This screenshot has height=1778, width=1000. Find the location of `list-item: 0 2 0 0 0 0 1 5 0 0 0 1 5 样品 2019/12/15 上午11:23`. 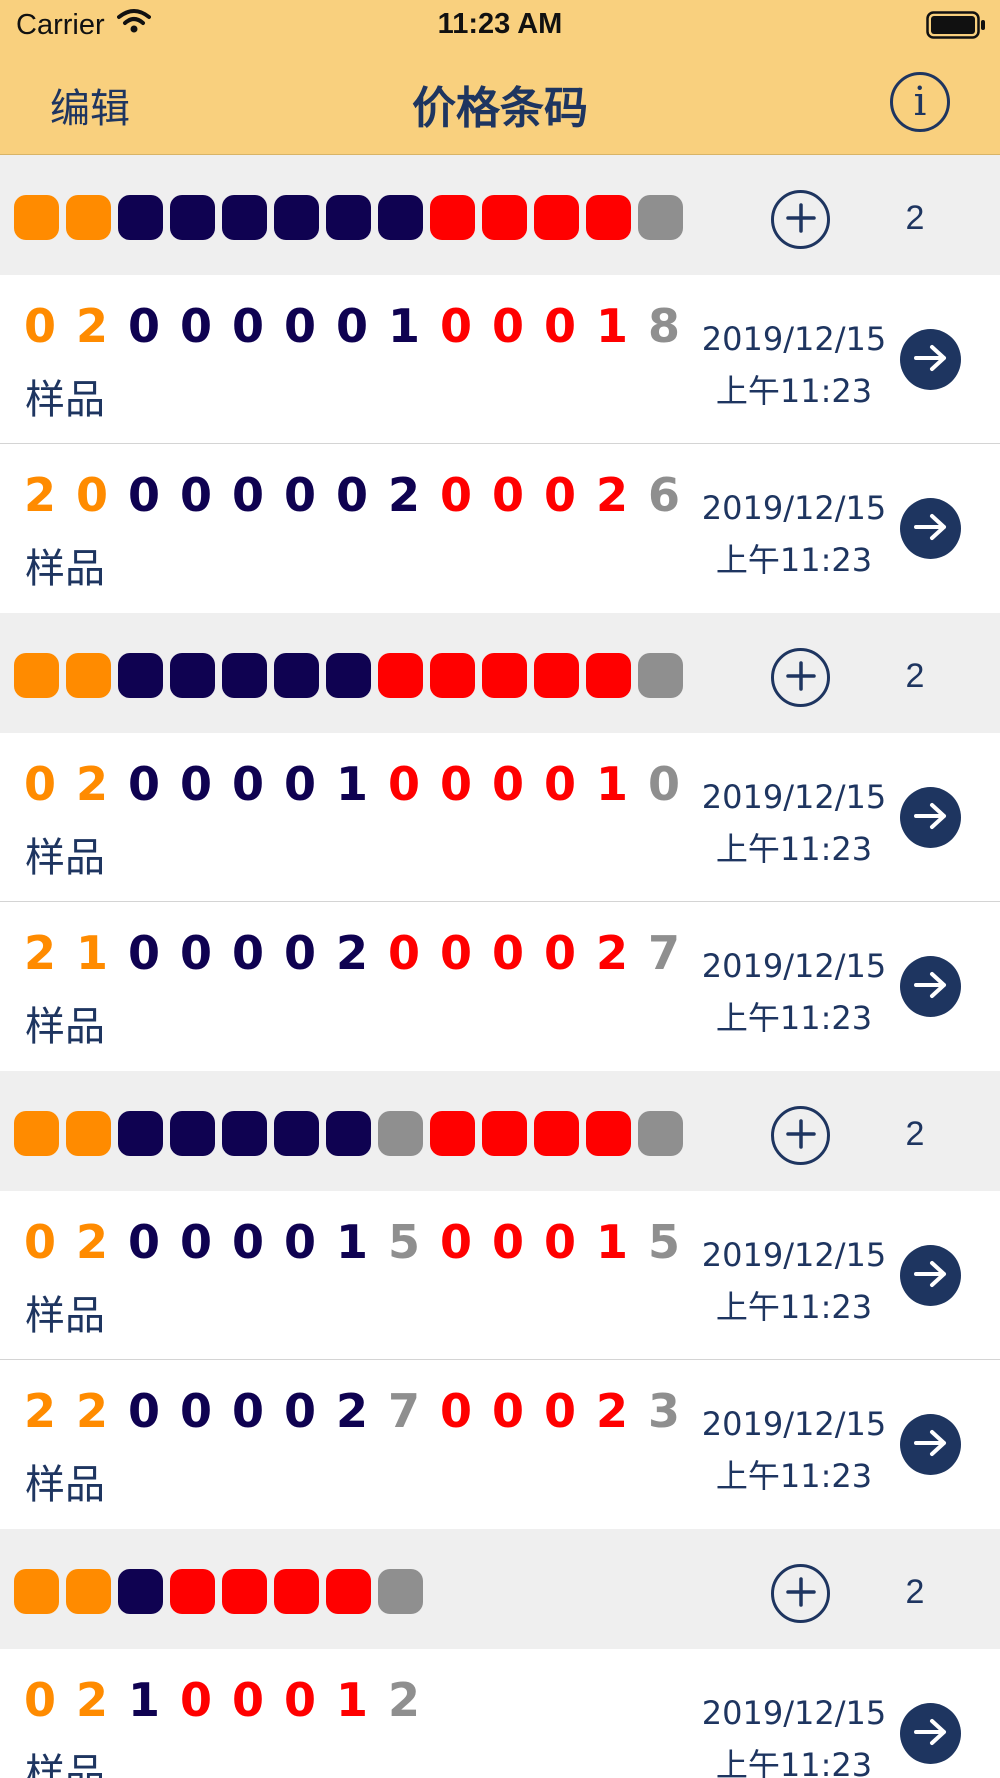

list-item: 0 2 0 0 0 0 1 5 0 0 0 1 5 样品 2019/12/15 上午11:23 is located at coordinates (500, 1275).